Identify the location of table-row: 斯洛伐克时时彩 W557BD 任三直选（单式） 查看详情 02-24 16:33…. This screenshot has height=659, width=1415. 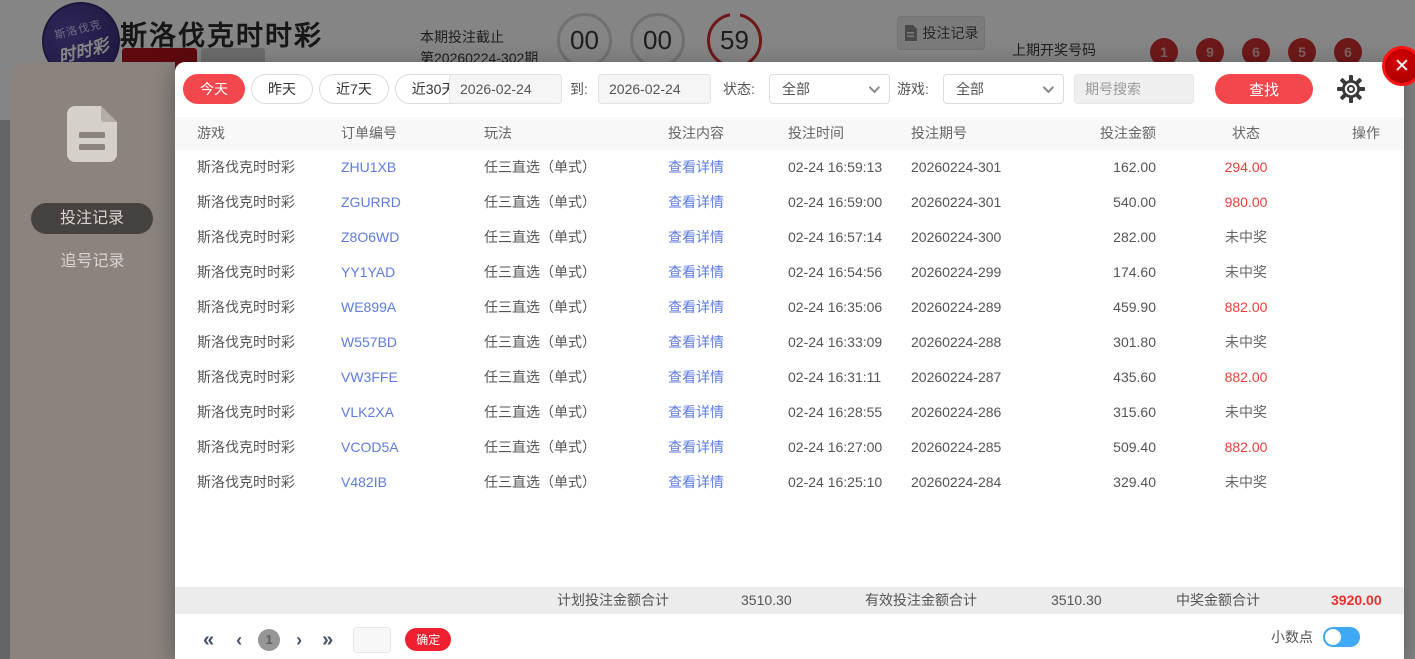
(789, 342).